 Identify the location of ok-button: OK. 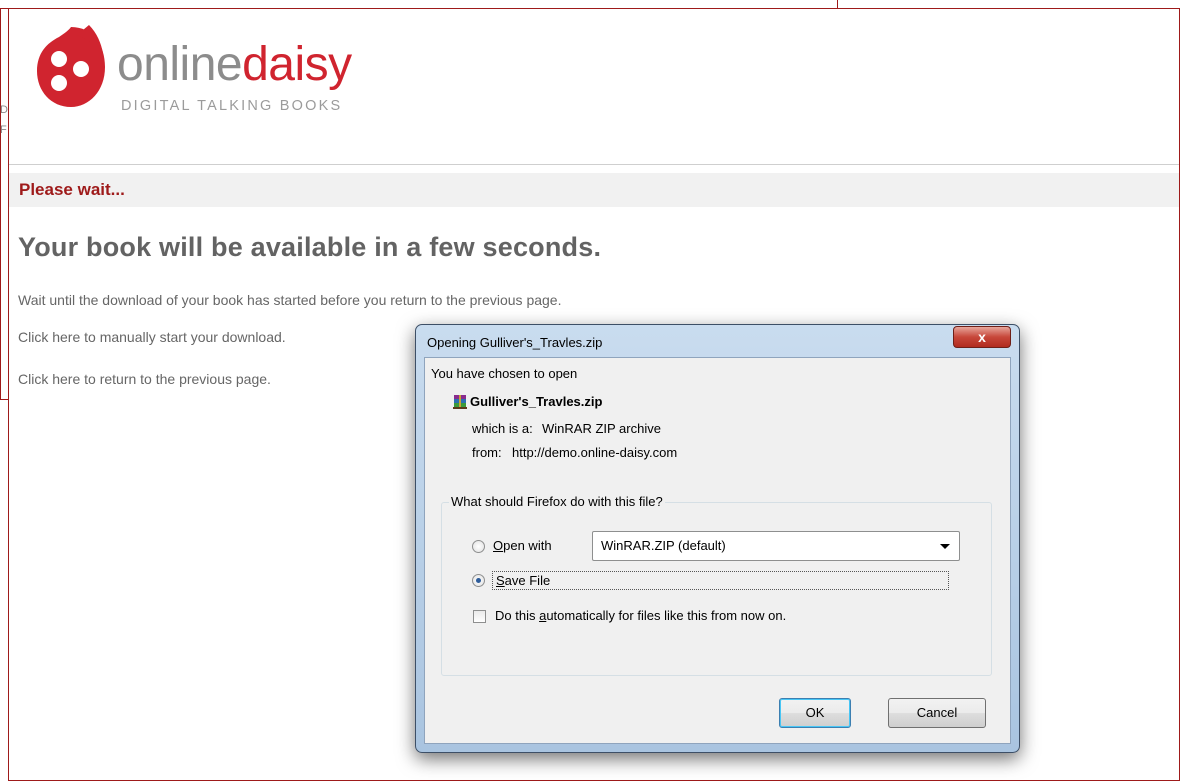
(815, 713).